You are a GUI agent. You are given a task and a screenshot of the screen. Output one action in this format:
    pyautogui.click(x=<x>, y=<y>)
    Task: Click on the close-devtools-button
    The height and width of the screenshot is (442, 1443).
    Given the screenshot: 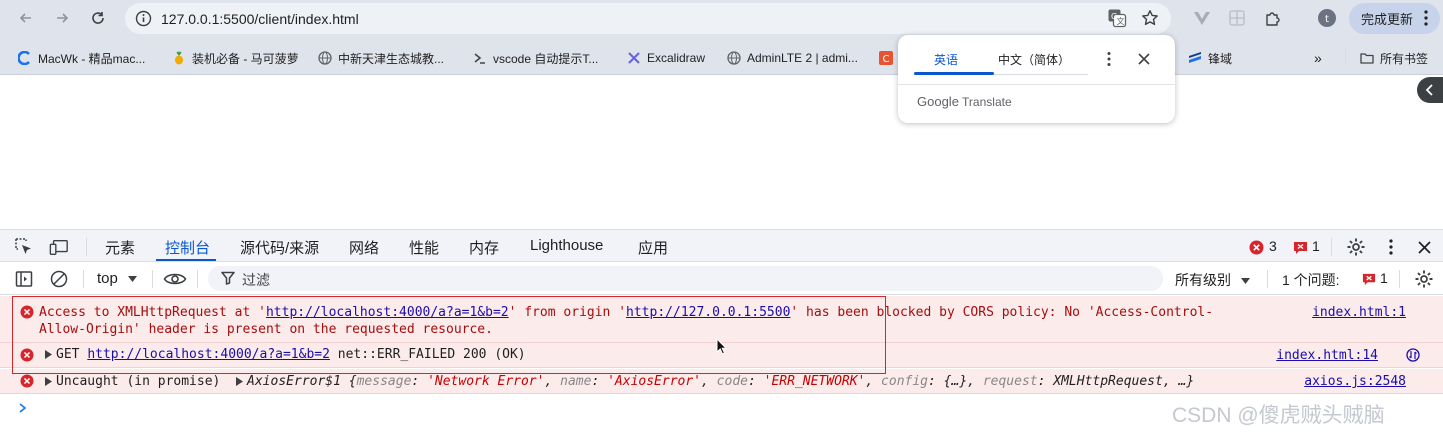 What is the action you would take?
    pyautogui.click(x=1424, y=247)
    